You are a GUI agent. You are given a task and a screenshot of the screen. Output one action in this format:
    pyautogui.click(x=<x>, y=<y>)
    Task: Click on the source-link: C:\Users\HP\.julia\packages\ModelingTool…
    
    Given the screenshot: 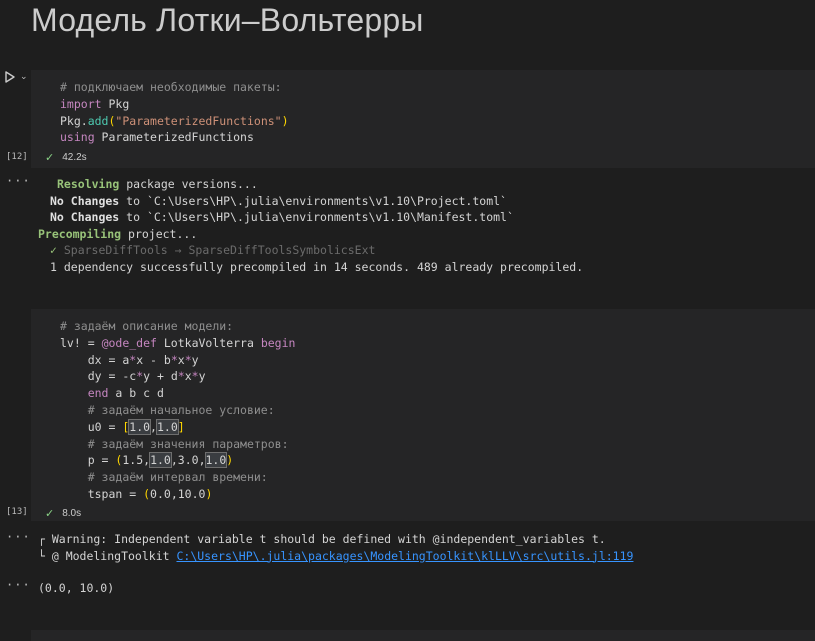 What is the action you would take?
    pyautogui.click(x=404, y=556)
    